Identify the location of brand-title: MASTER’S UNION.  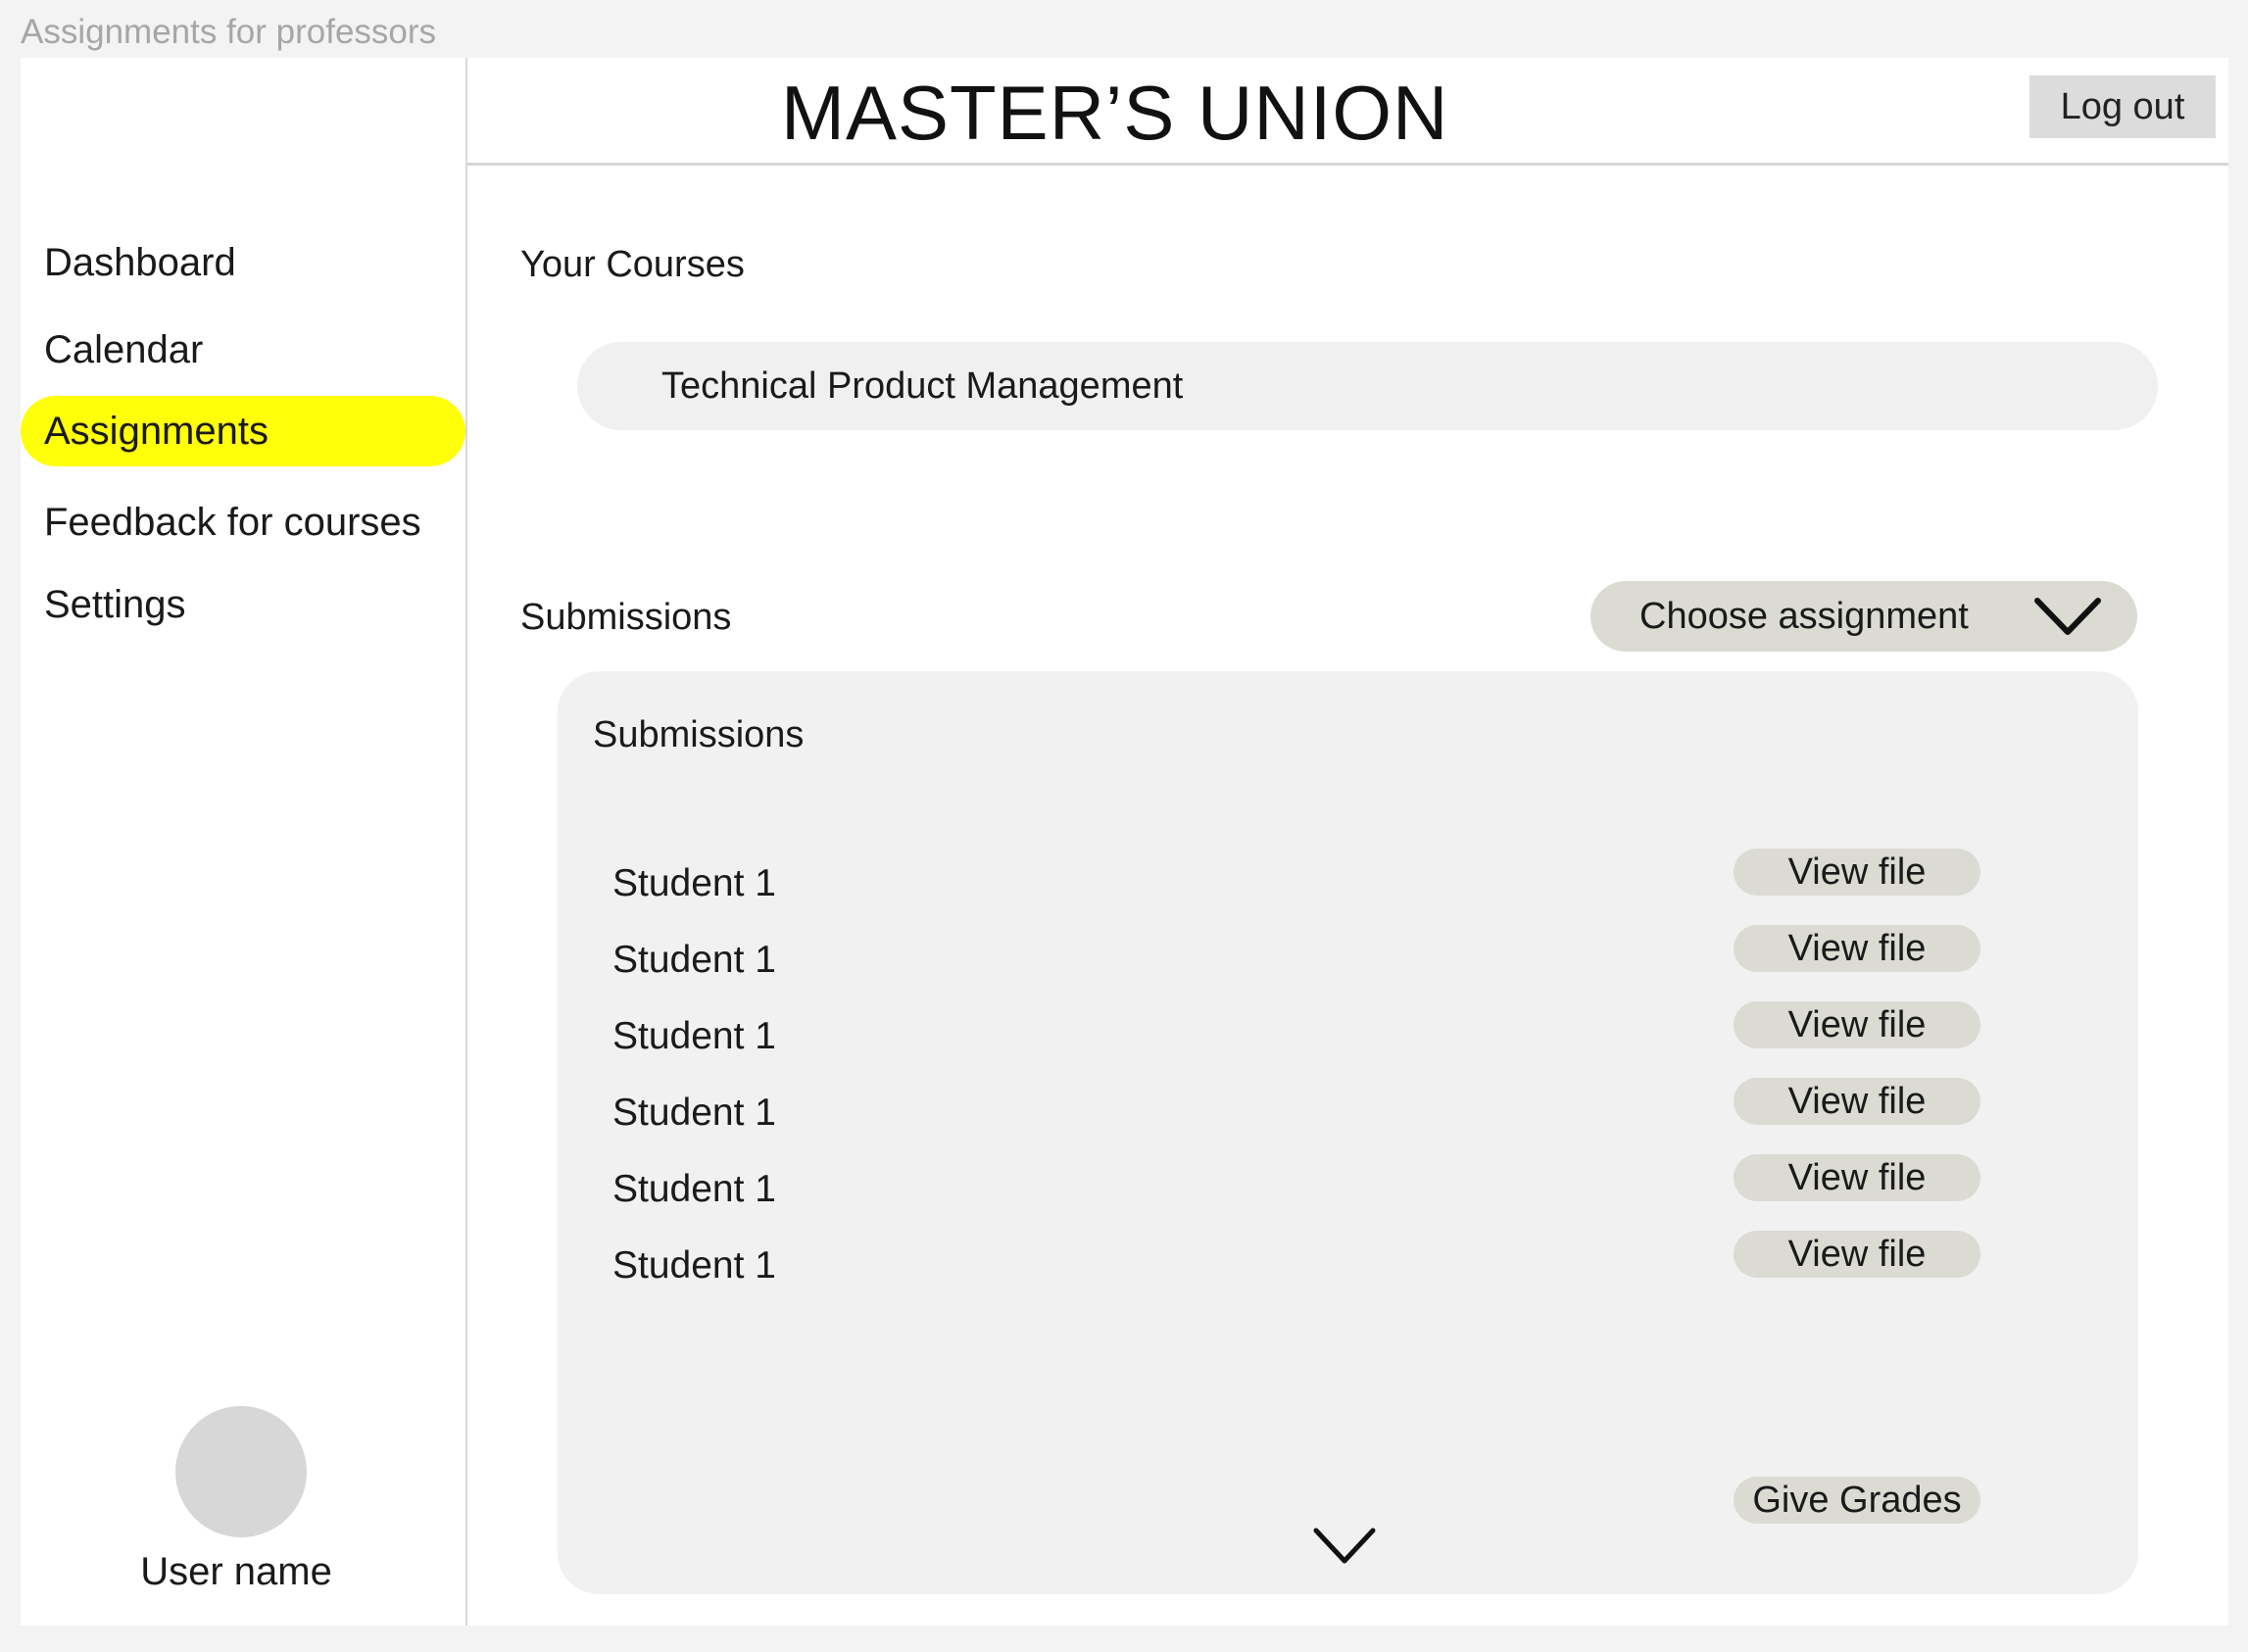
(1115, 113).